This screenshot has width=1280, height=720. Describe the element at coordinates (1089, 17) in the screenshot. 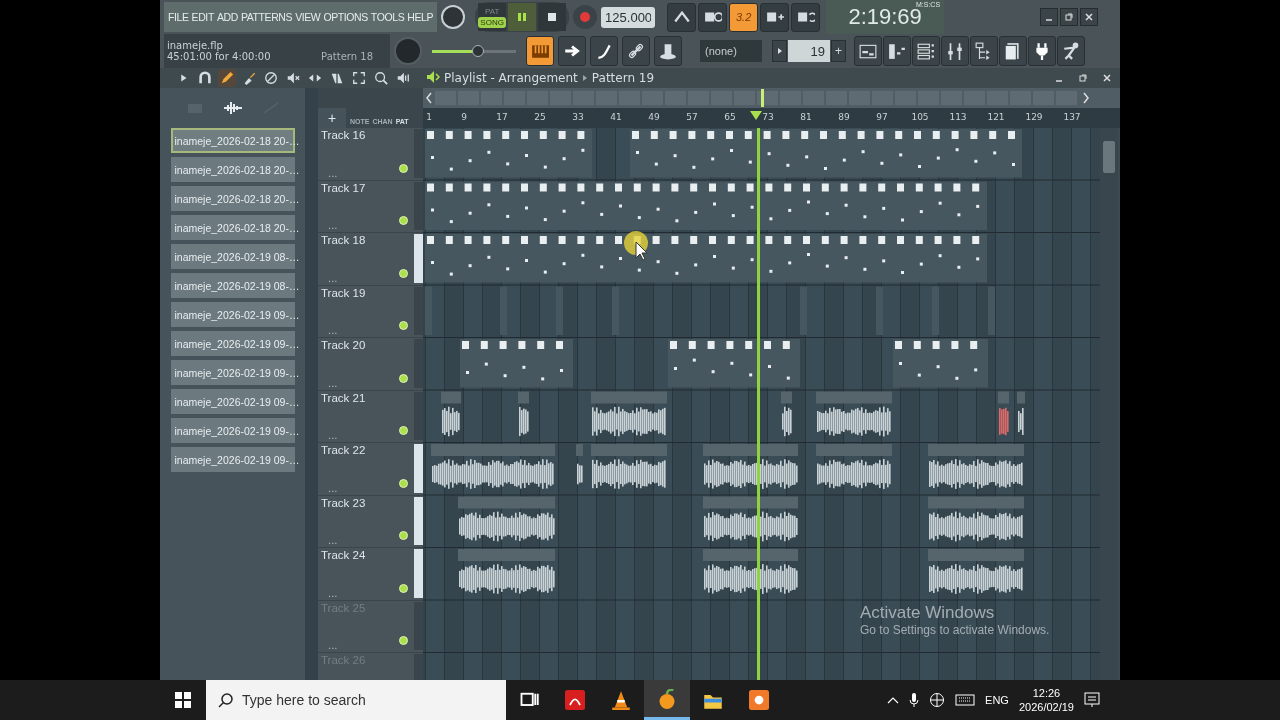

I see `close-button` at that location.